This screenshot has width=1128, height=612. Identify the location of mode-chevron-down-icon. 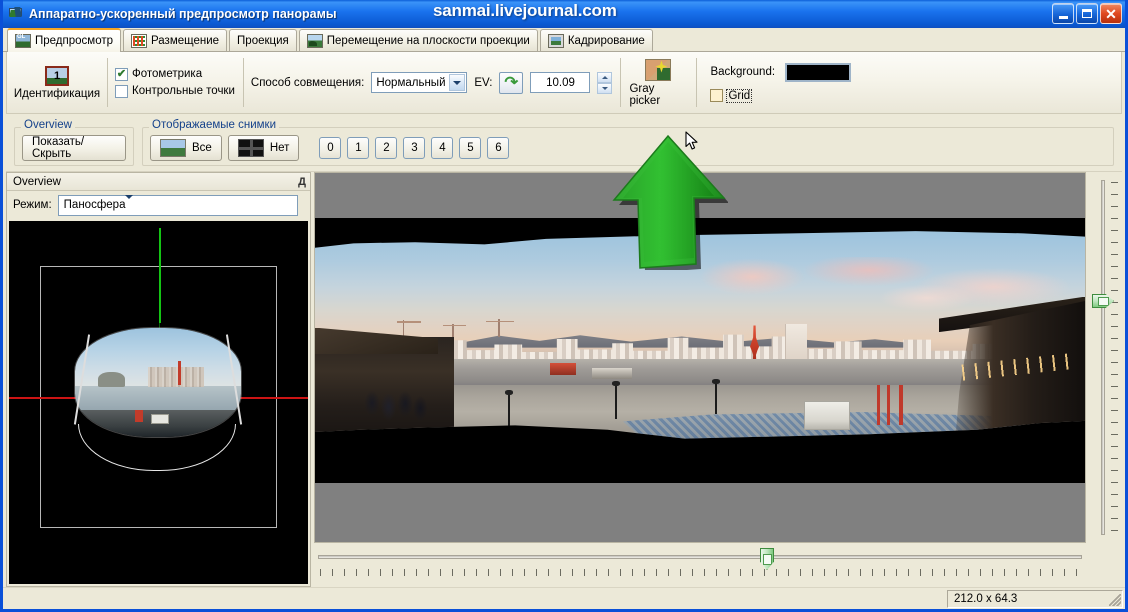
(129, 203).